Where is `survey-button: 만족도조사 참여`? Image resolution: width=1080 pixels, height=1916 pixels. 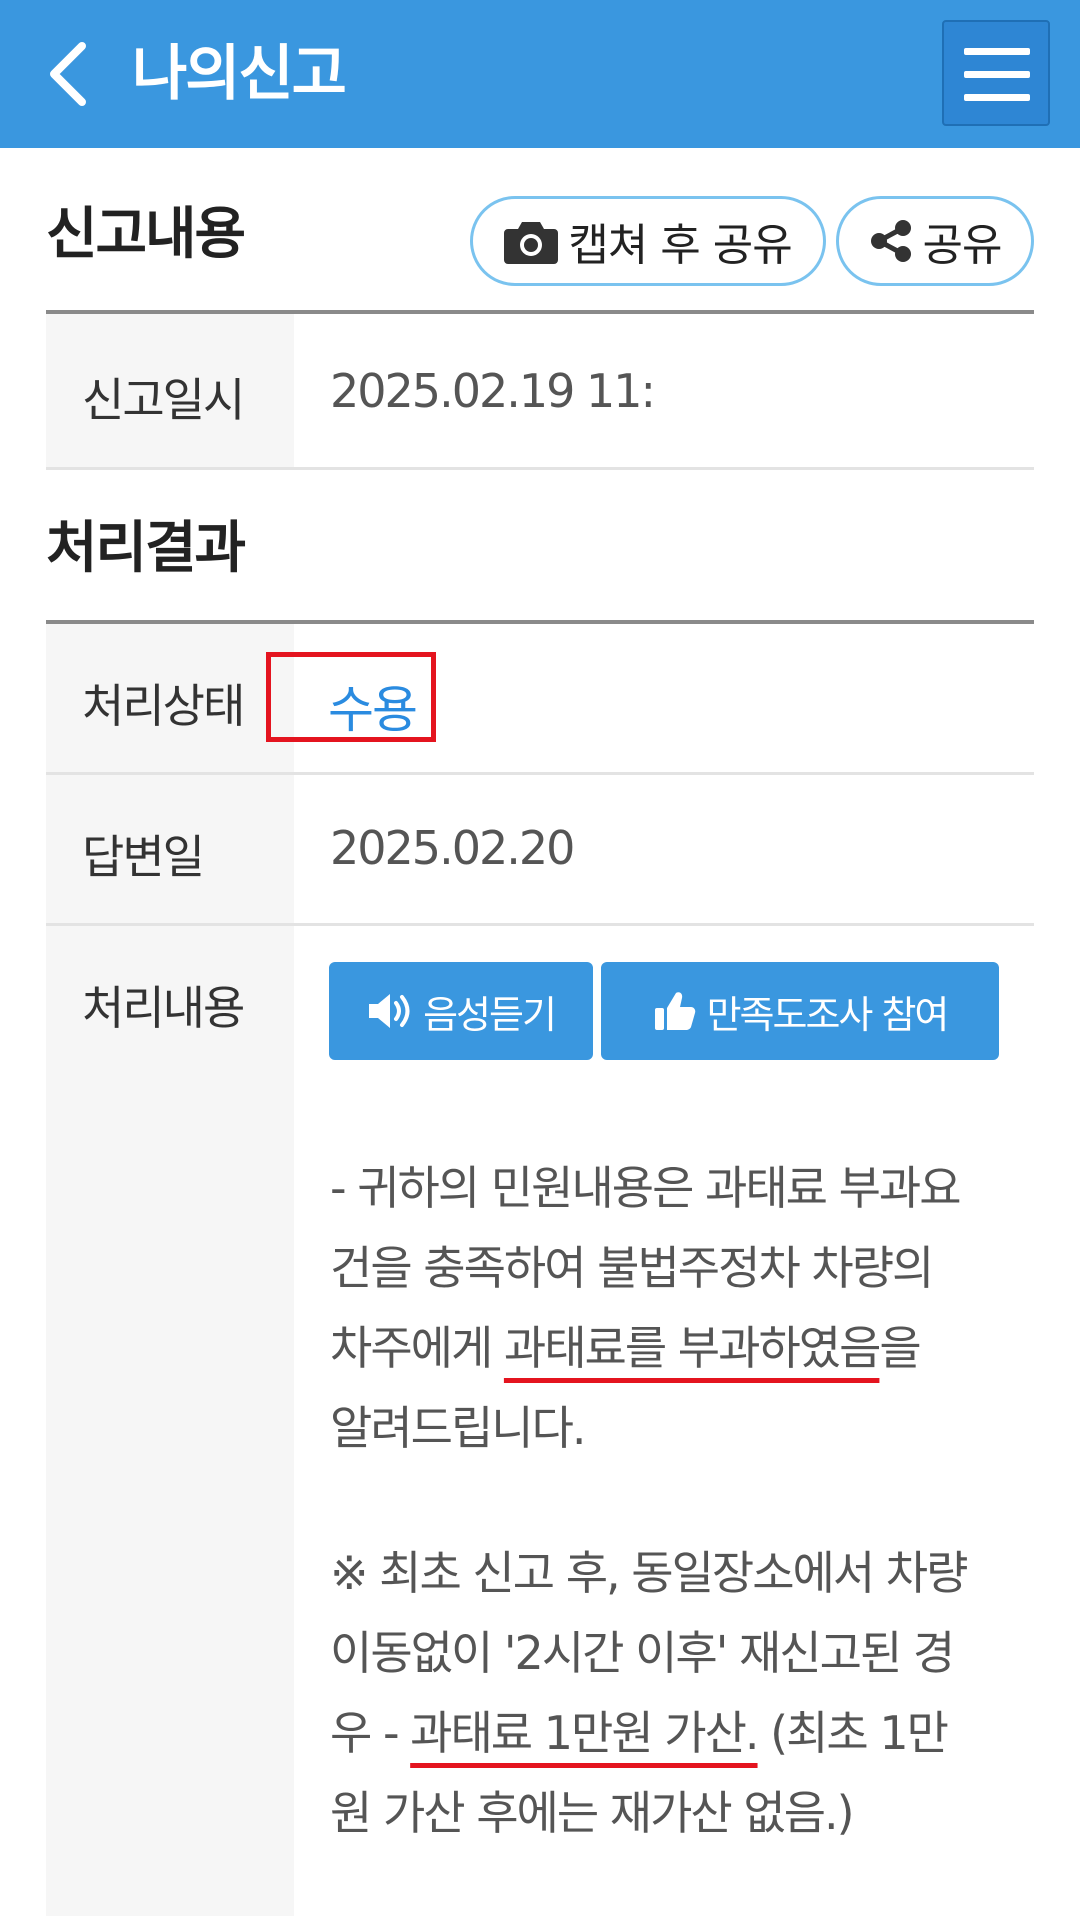
survey-button: 만족도조사 참여 is located at coordinates (800, 1011).